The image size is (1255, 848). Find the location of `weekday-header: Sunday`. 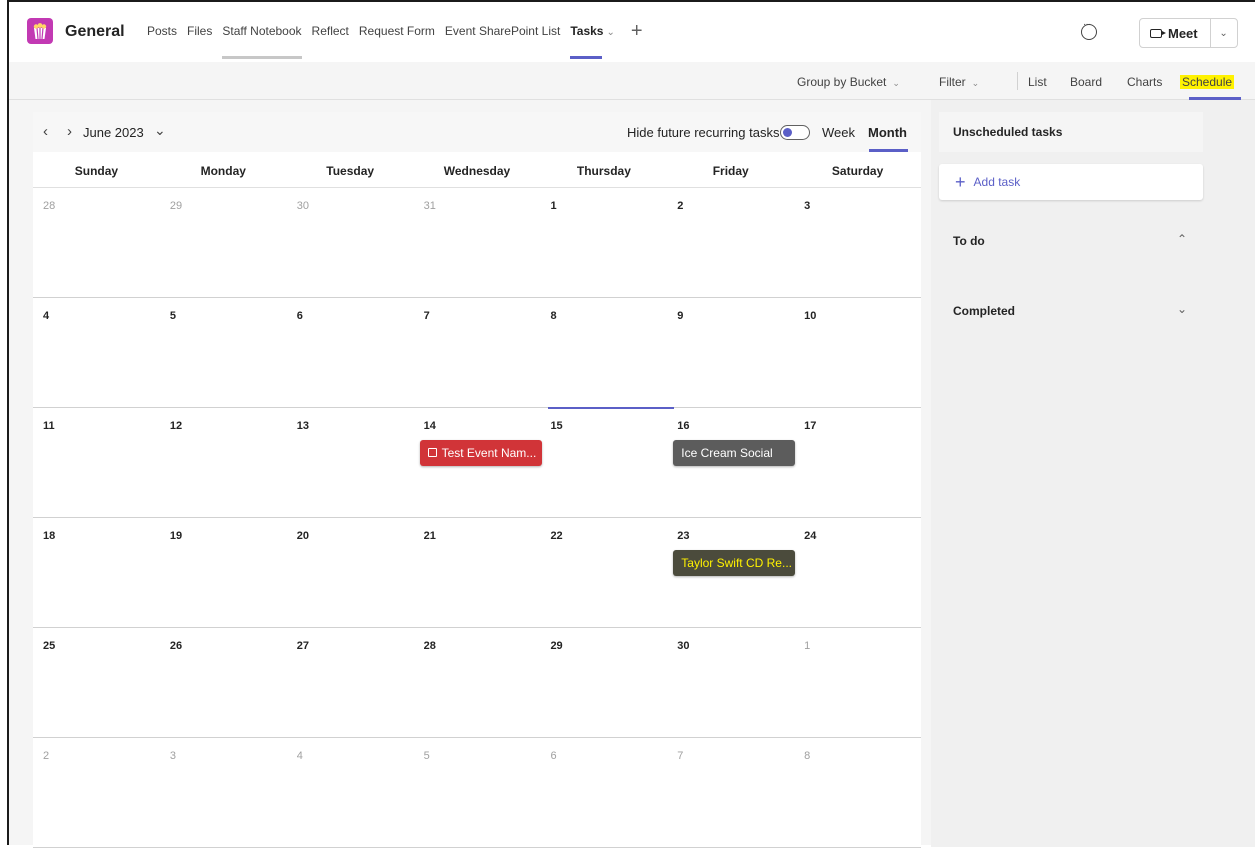

weekday-header: Sunday is located at coordinates (96, 171).